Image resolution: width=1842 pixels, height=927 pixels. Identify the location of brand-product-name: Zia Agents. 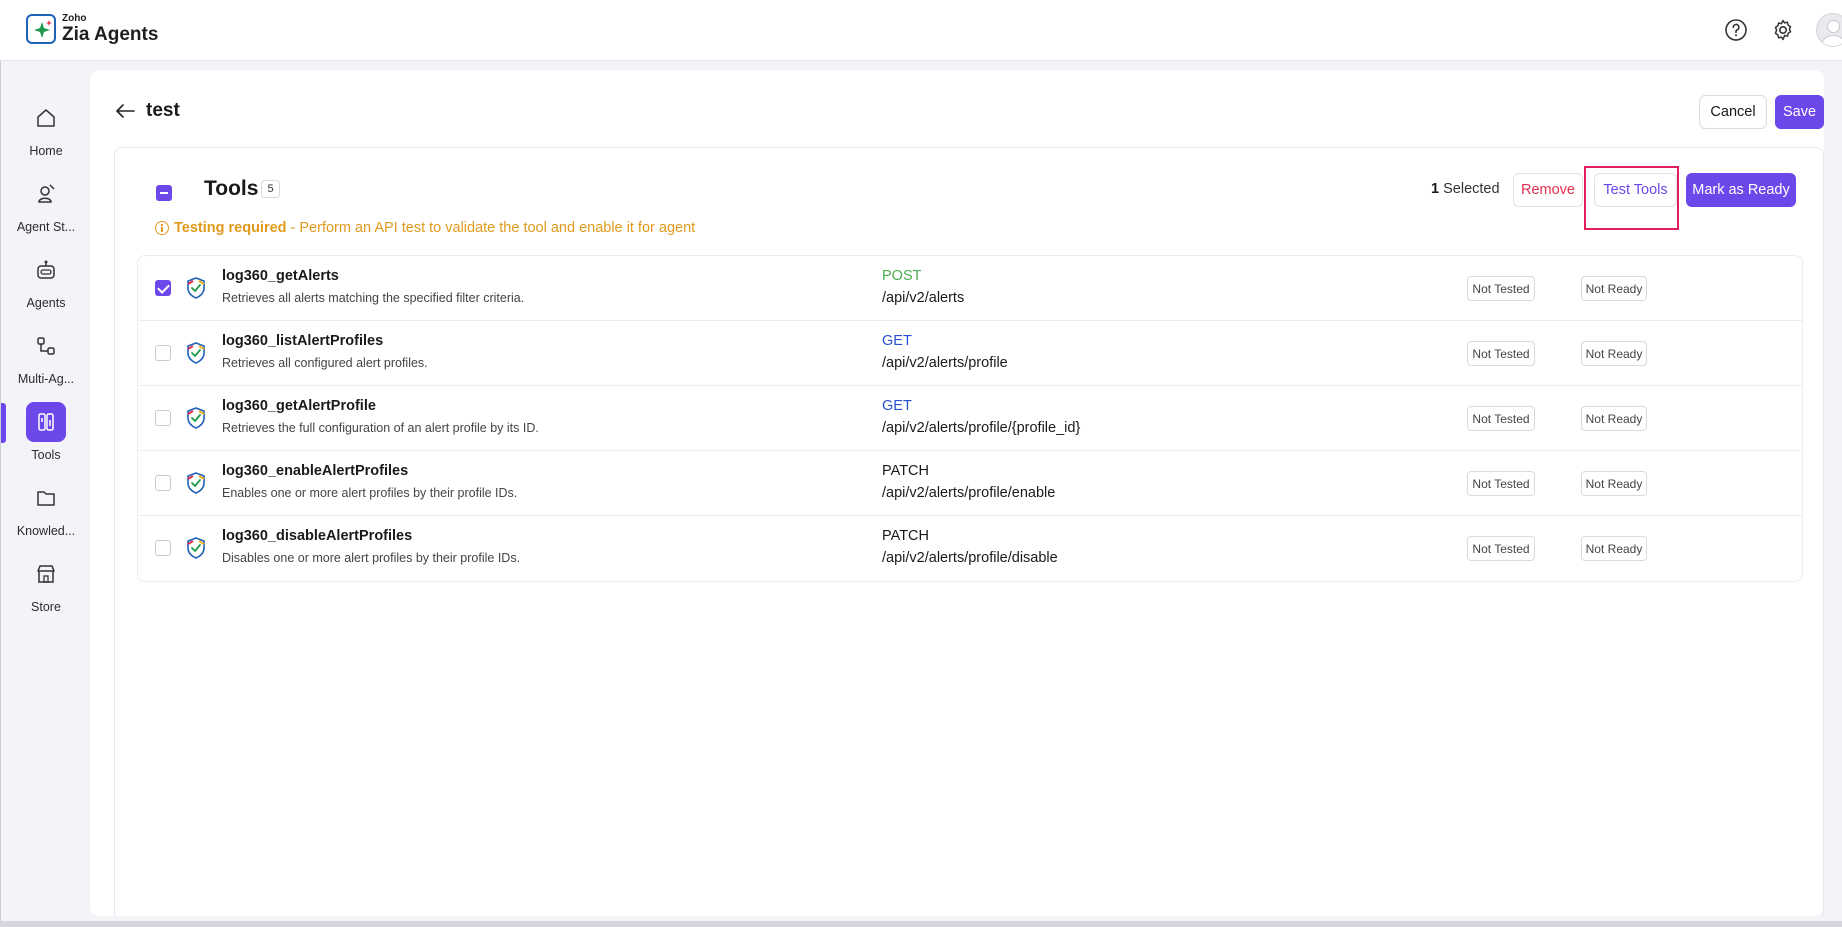
(110, 34).